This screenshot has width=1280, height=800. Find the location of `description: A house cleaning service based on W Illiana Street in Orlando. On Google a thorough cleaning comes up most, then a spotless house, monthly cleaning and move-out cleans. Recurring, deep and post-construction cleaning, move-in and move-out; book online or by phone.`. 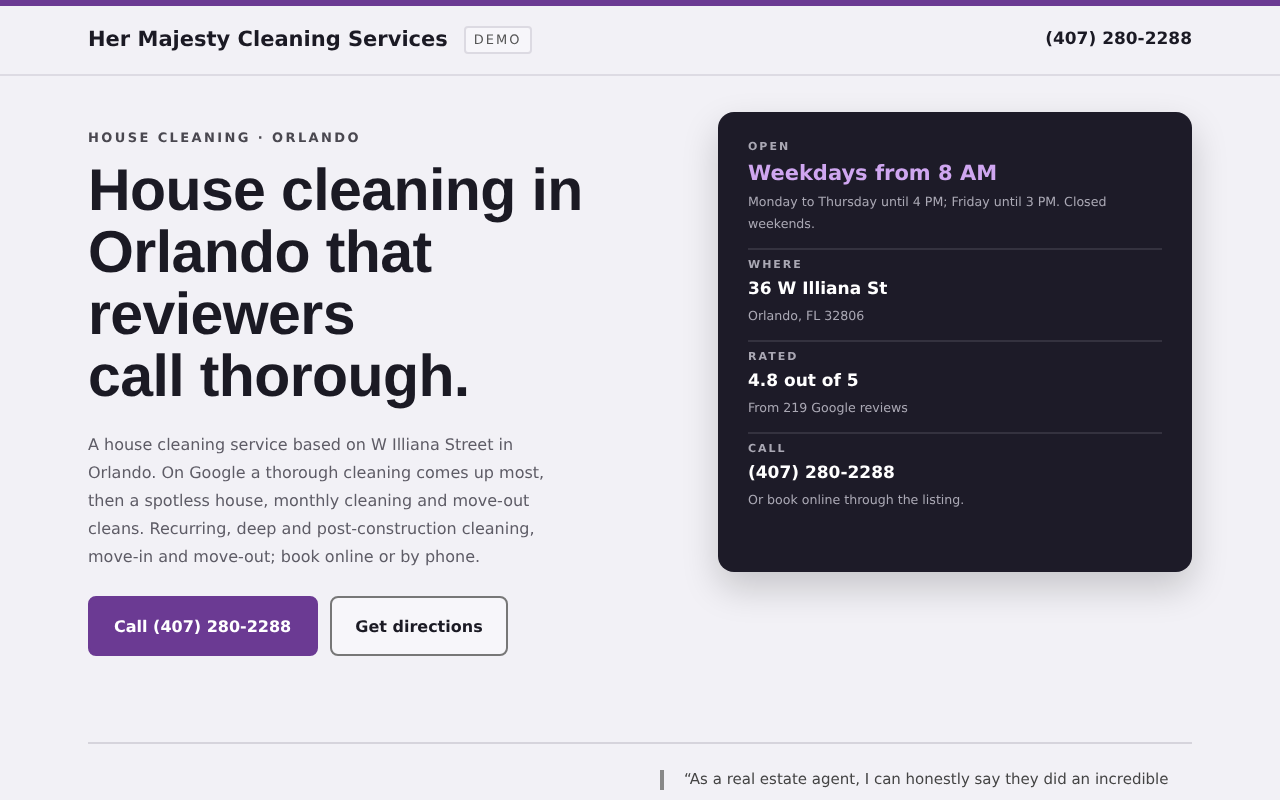

description: A house cleaning service based on W Illiana Street in Orlando. On Google a thorough cleaning comes up most, then a spotless house, monthly cleaning and move-out cleans. Recurring, deep and post-construction cleaning, move-in and move-out; book online or by phone. is located at coordinates (317, 502).